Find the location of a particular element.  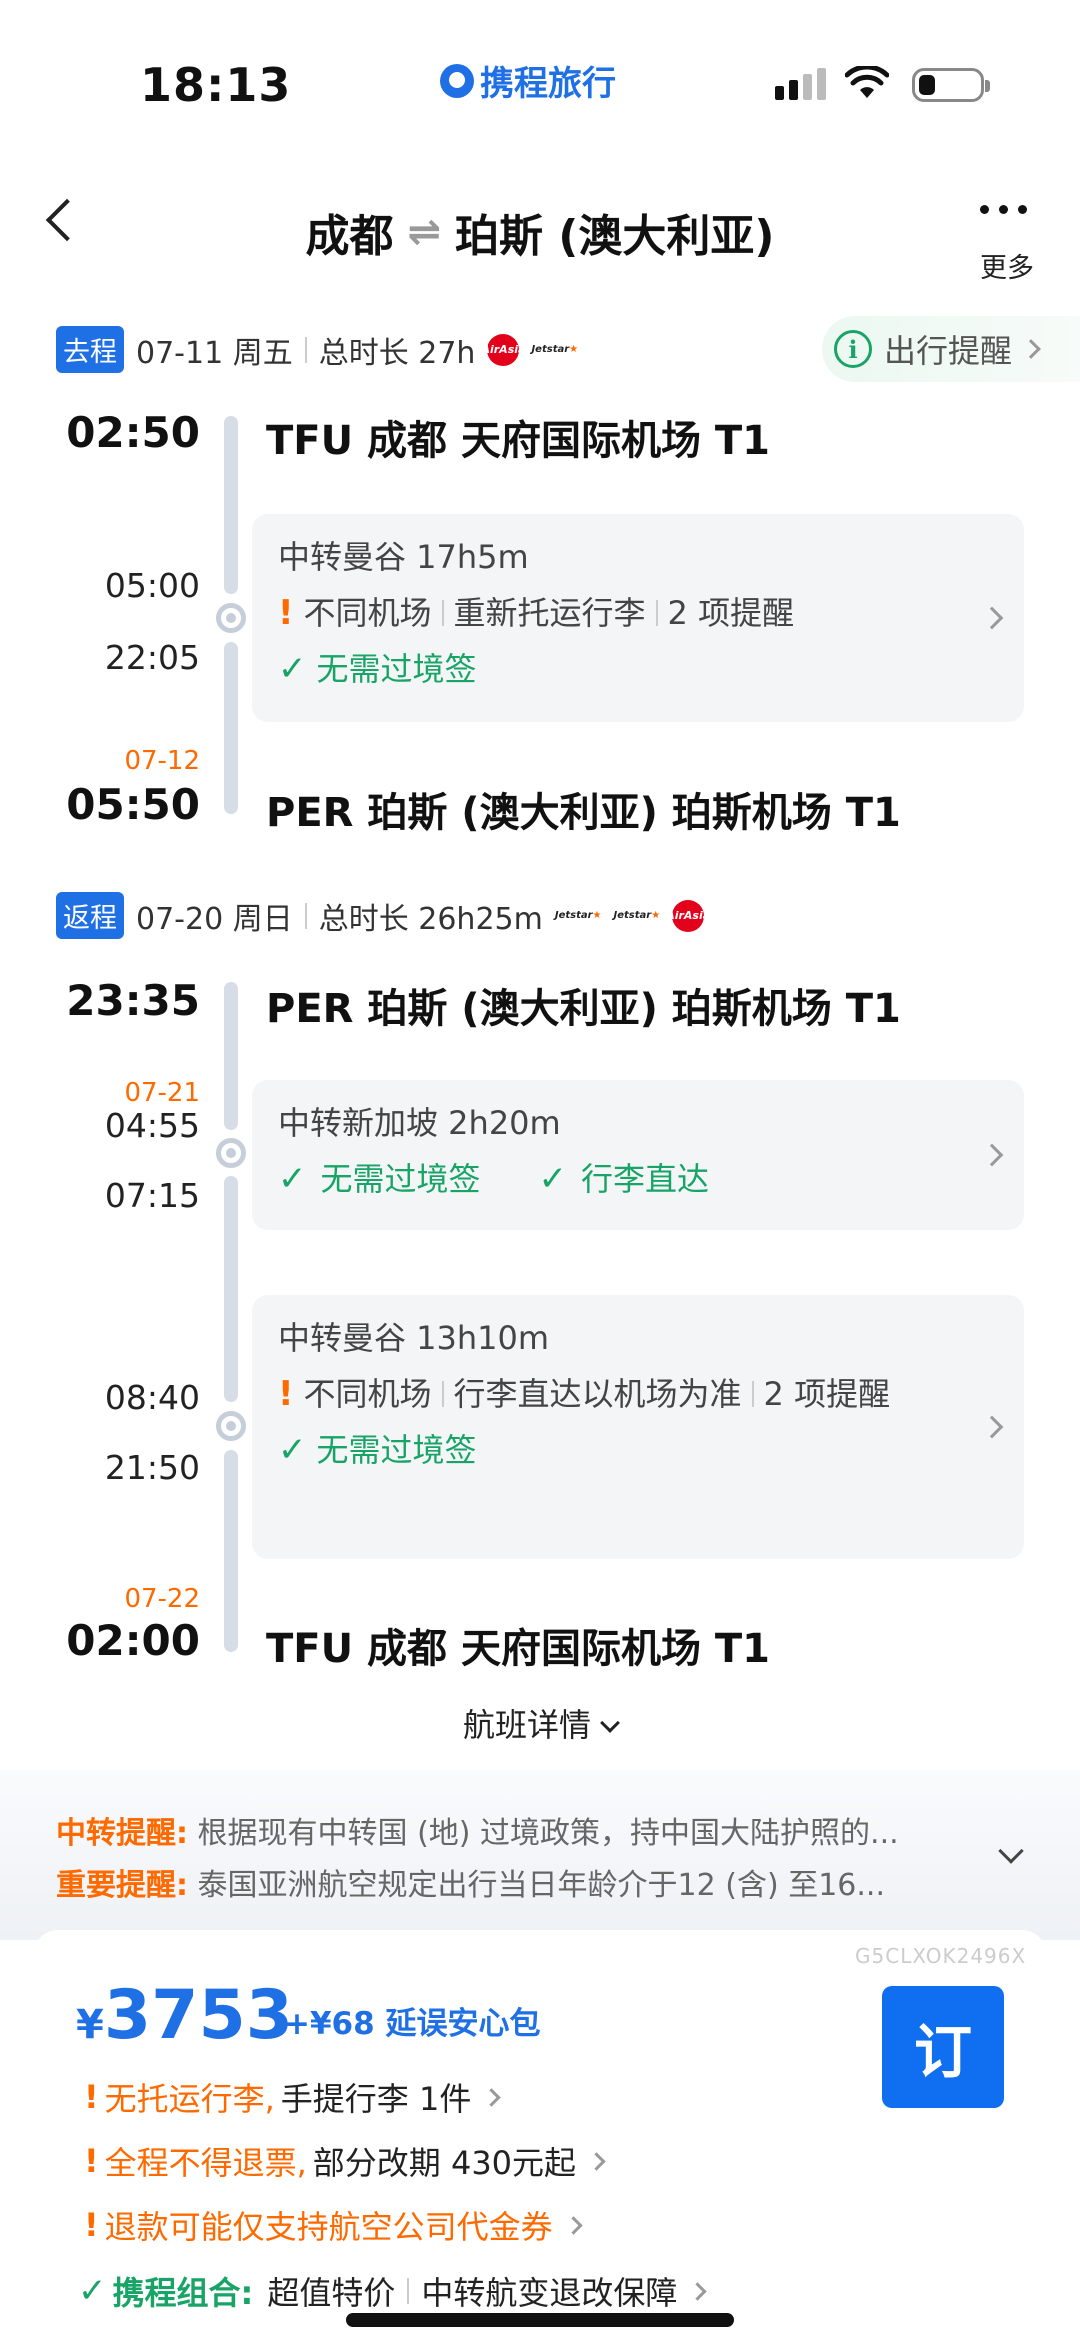

rule-text: 手提行李 1件 is located at coordinates (376, 2099).